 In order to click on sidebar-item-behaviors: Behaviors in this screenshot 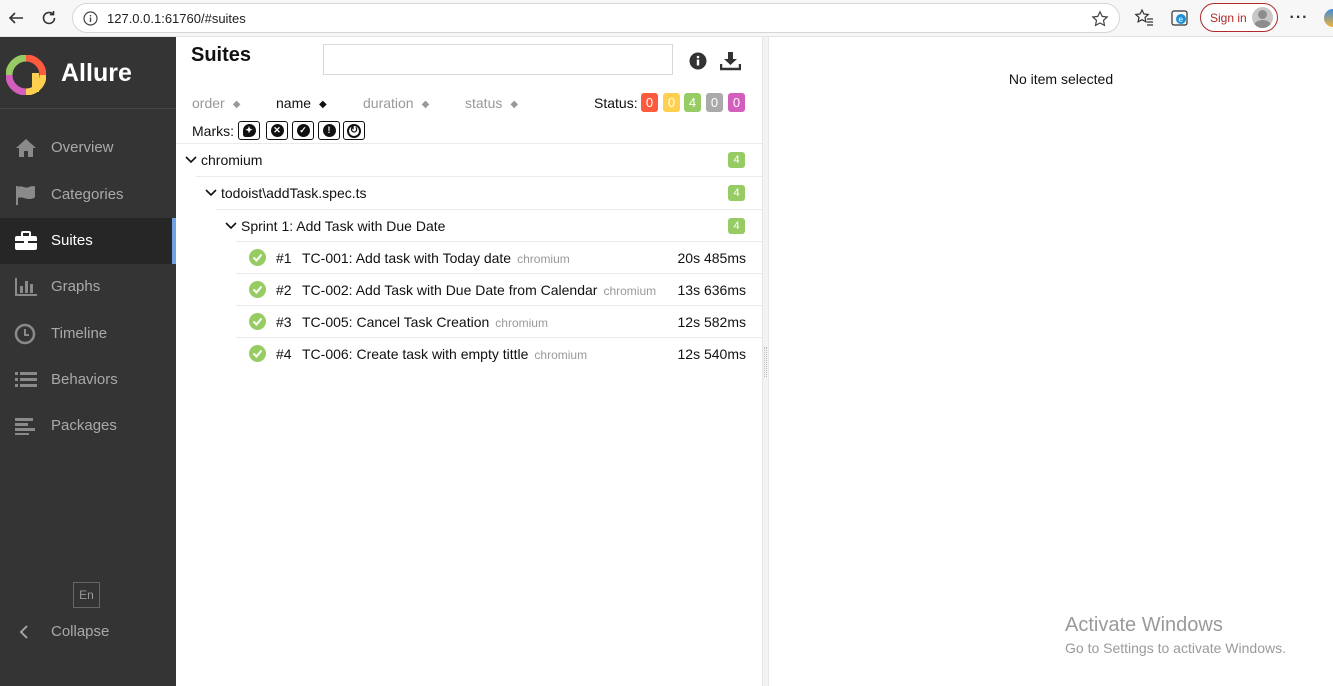, I will do `click(88, 380)`.